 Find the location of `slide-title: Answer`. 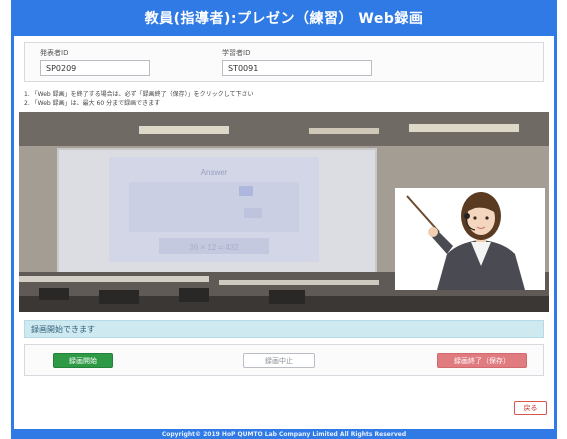

slide-title: Answer is located at coordinates (214, 172).